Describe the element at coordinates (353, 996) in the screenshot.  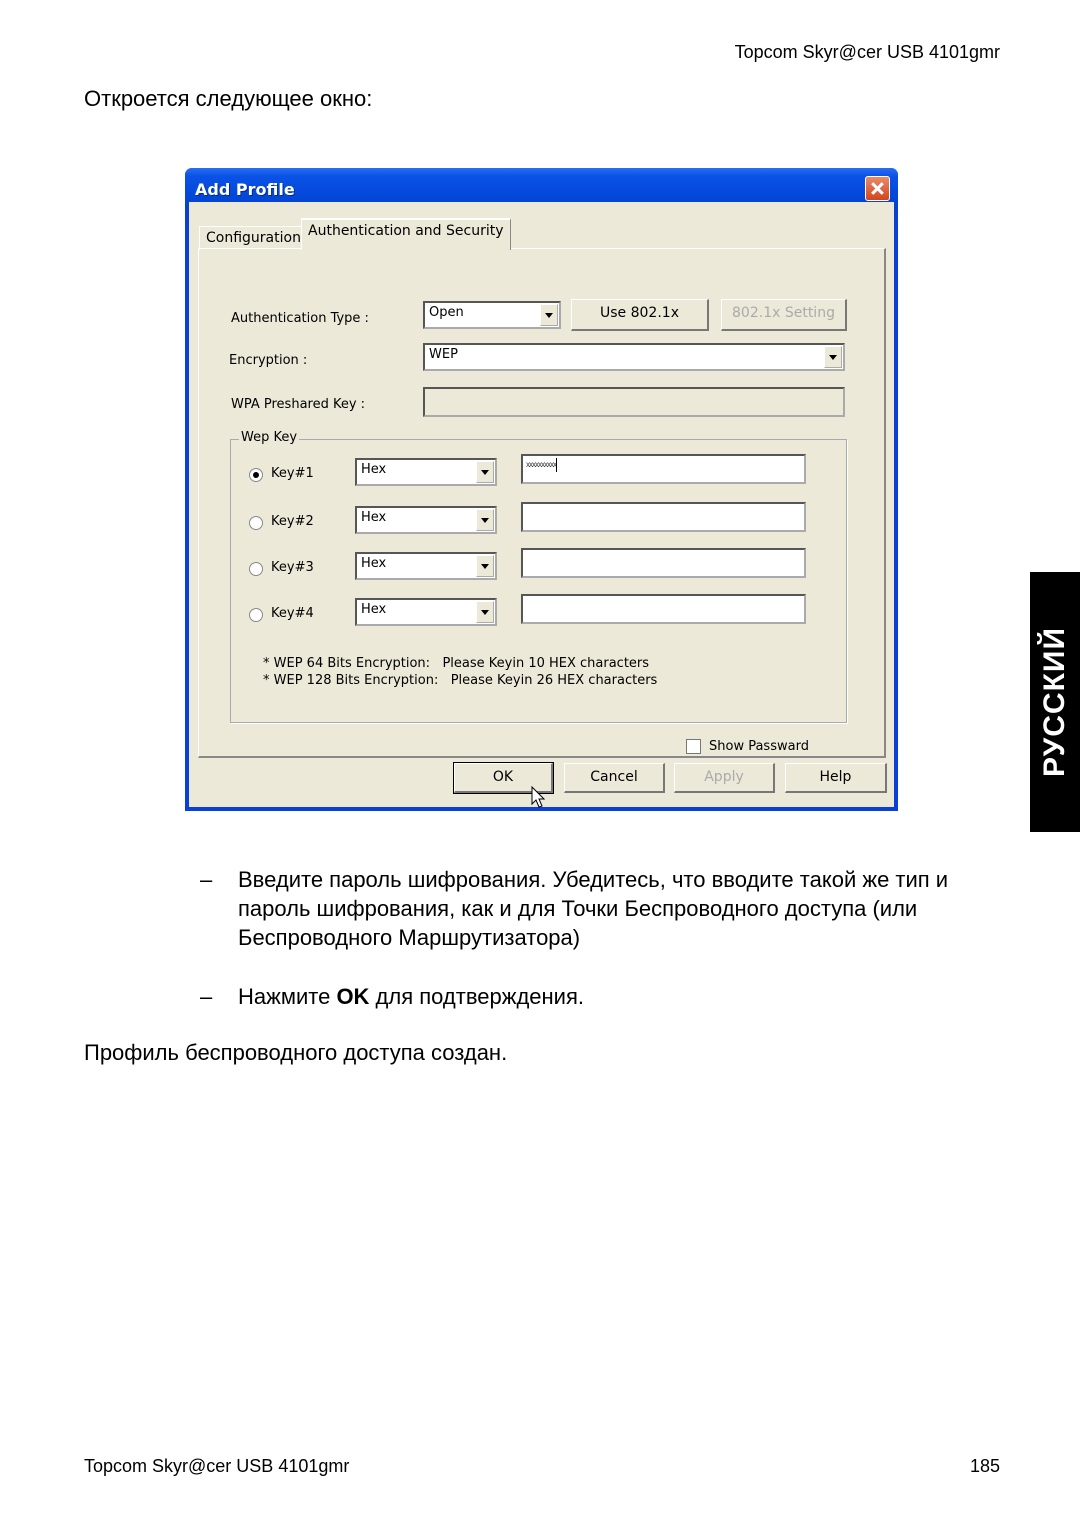
I see `bullet-text-bold: OK` at that location.